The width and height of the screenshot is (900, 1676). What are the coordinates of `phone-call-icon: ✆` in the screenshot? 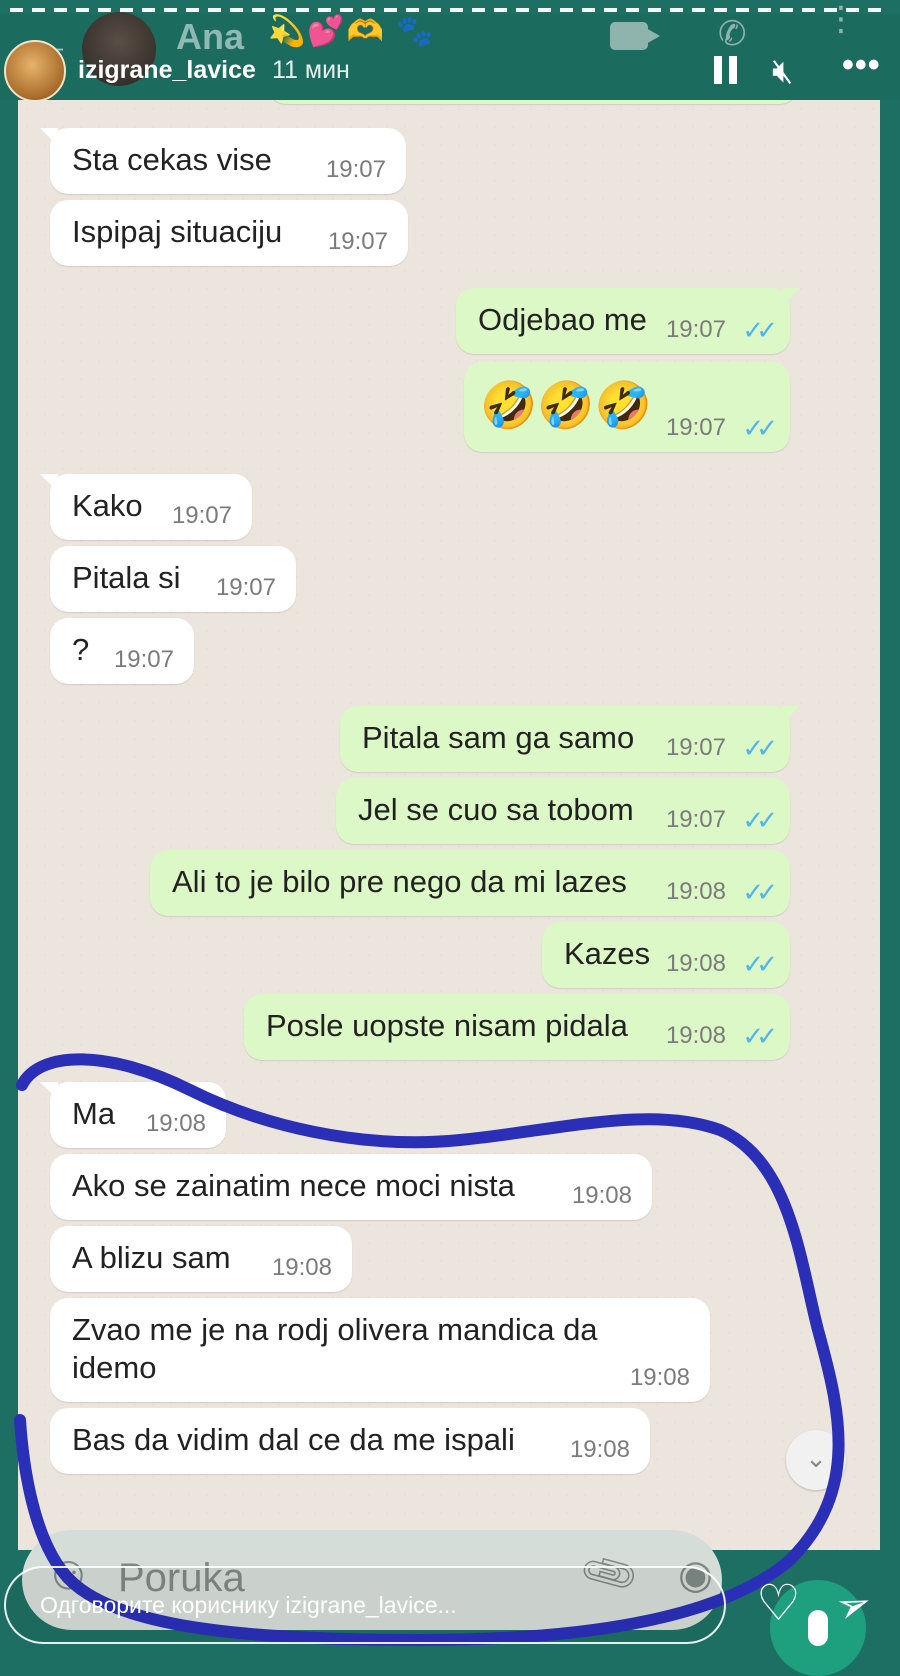 It's located at (732, 34).